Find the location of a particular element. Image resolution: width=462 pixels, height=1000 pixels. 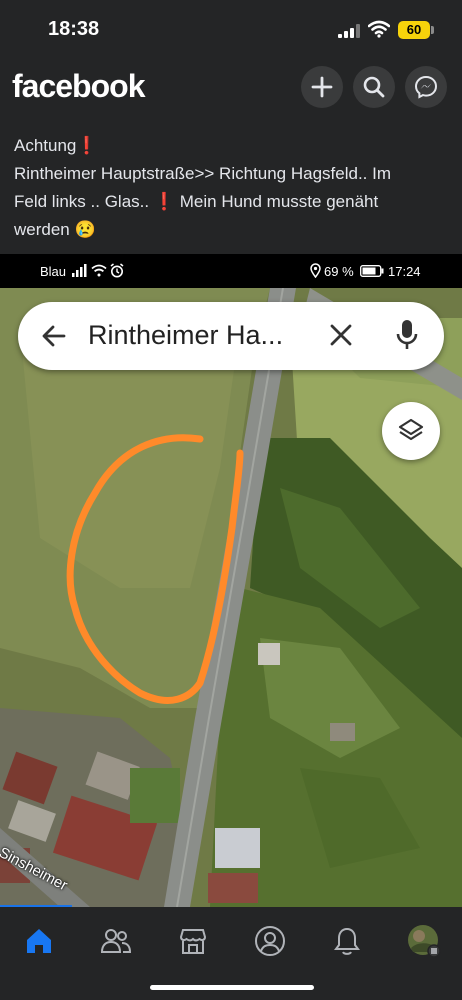

signal-icon is located at coordinates (79, 270).